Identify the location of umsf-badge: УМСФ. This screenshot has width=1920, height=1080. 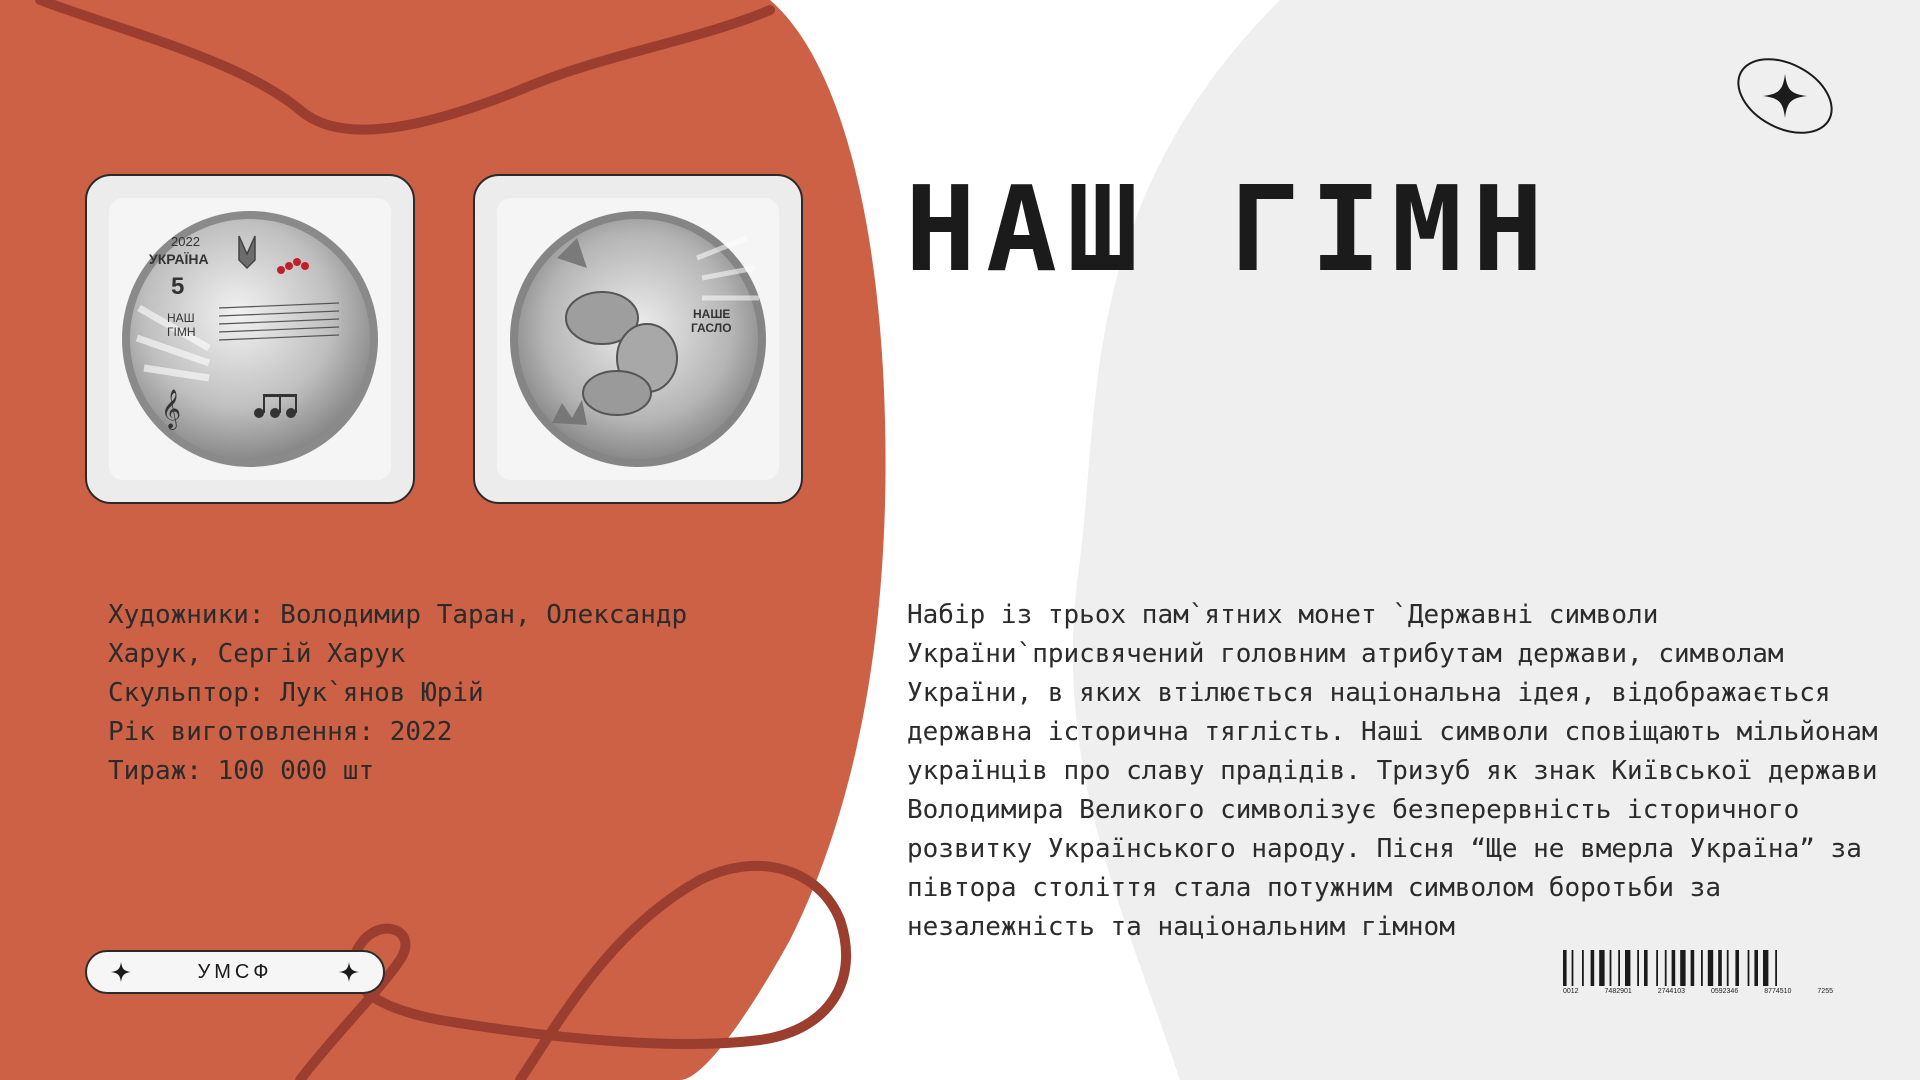
(235, 972).